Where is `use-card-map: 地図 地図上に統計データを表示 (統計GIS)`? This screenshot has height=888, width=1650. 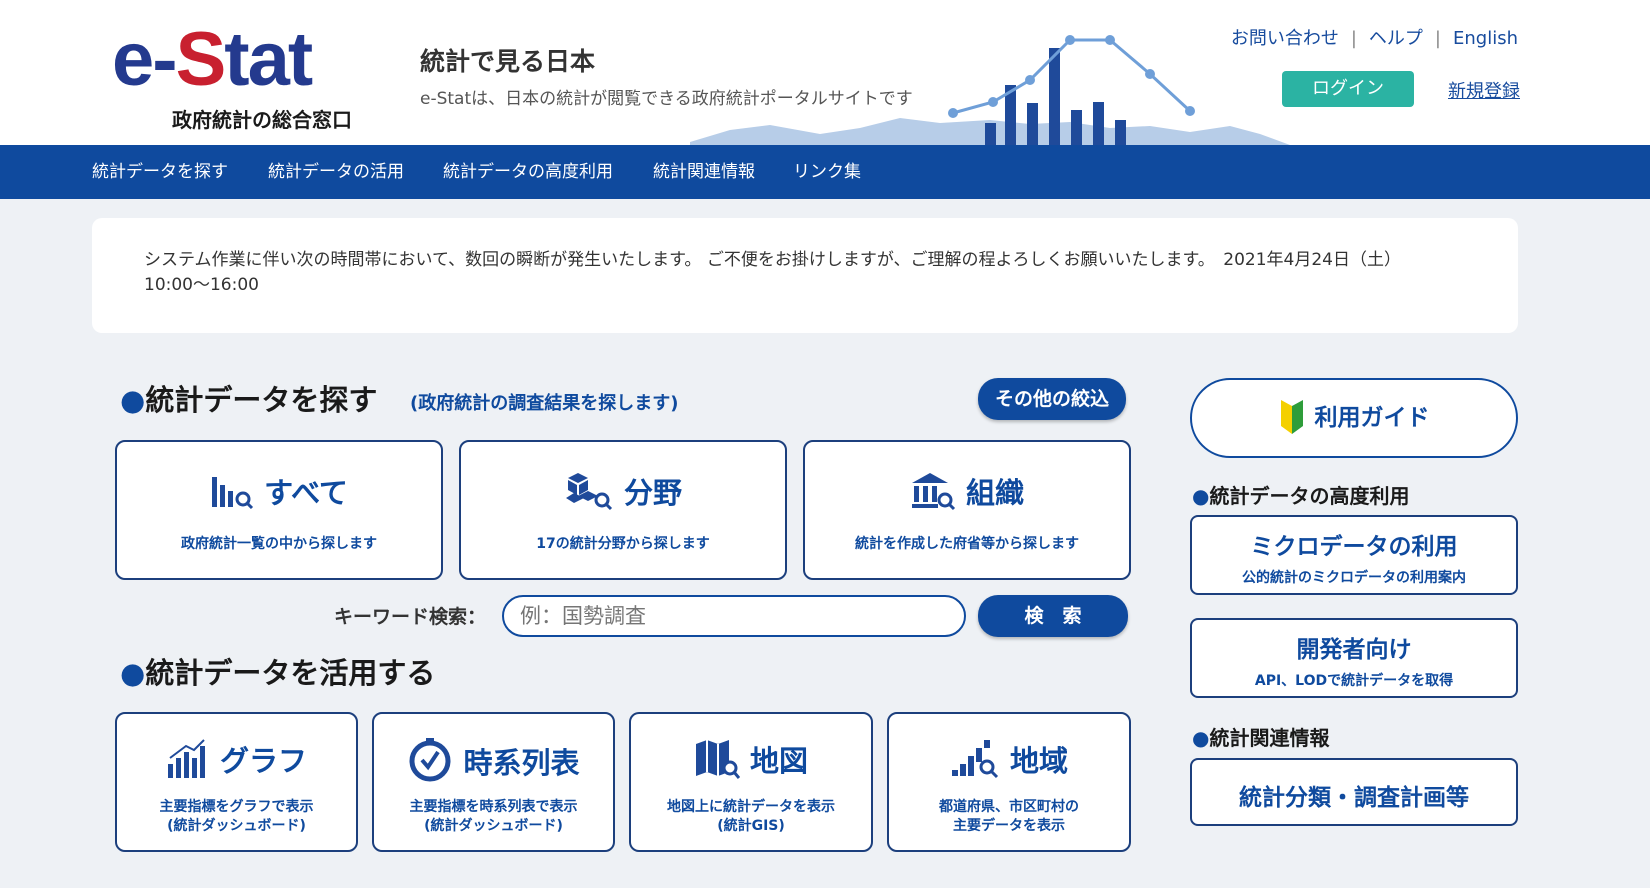
use-card-map: 地図 地図上に統計データを表示 (統計GIS) is located at coordinates (751, 782).